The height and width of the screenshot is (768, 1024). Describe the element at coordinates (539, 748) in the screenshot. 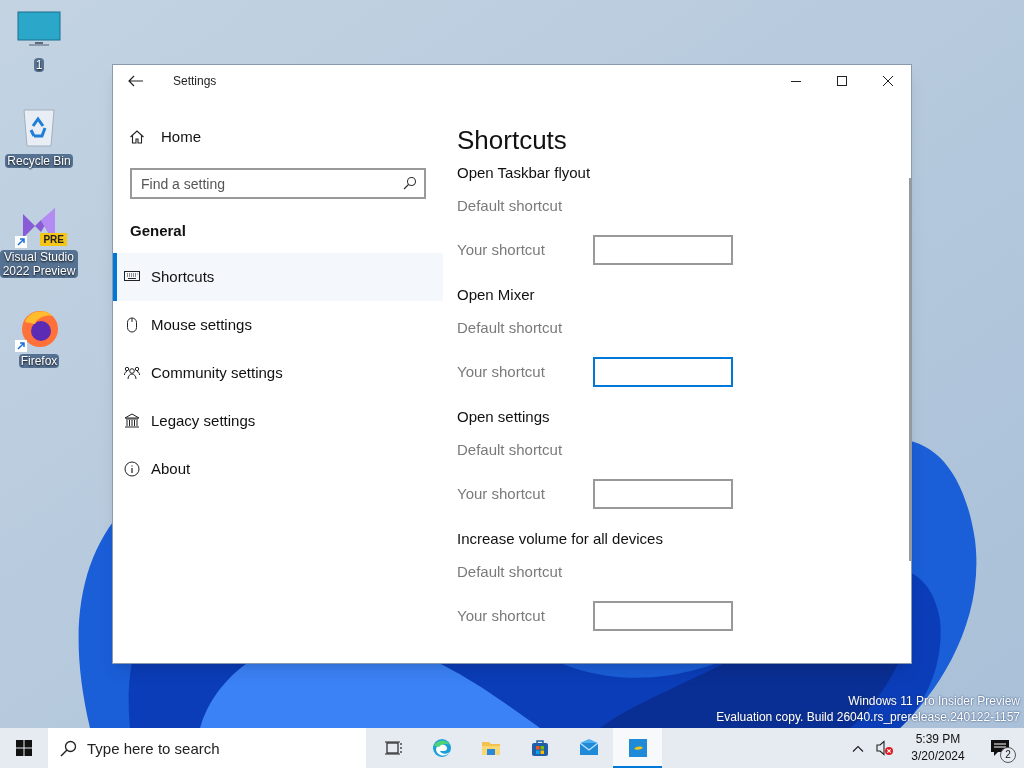

I see `shopping-bag-icon` at that location.